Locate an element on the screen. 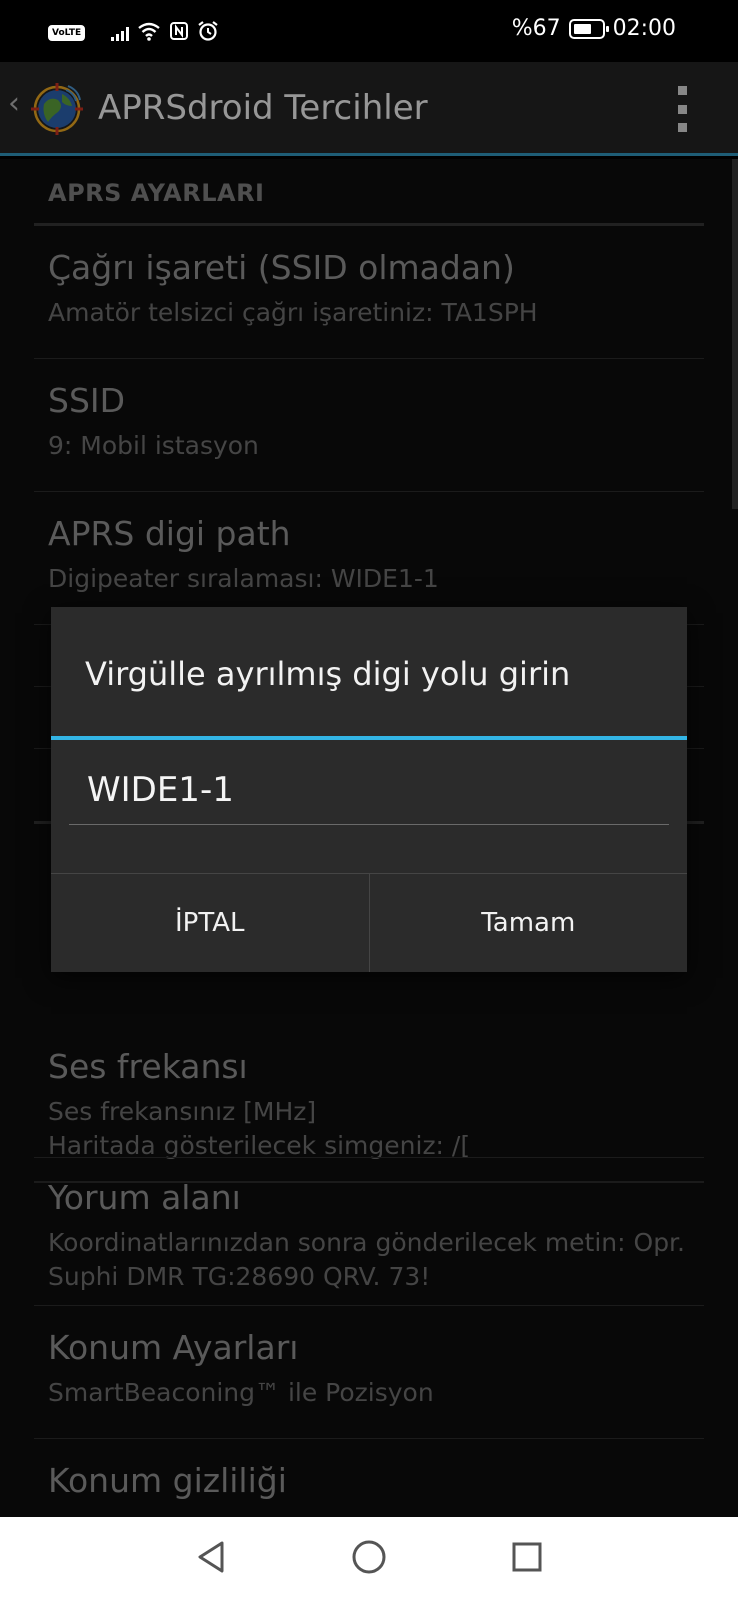  wifi-icon is located at coordinates (149, 33).